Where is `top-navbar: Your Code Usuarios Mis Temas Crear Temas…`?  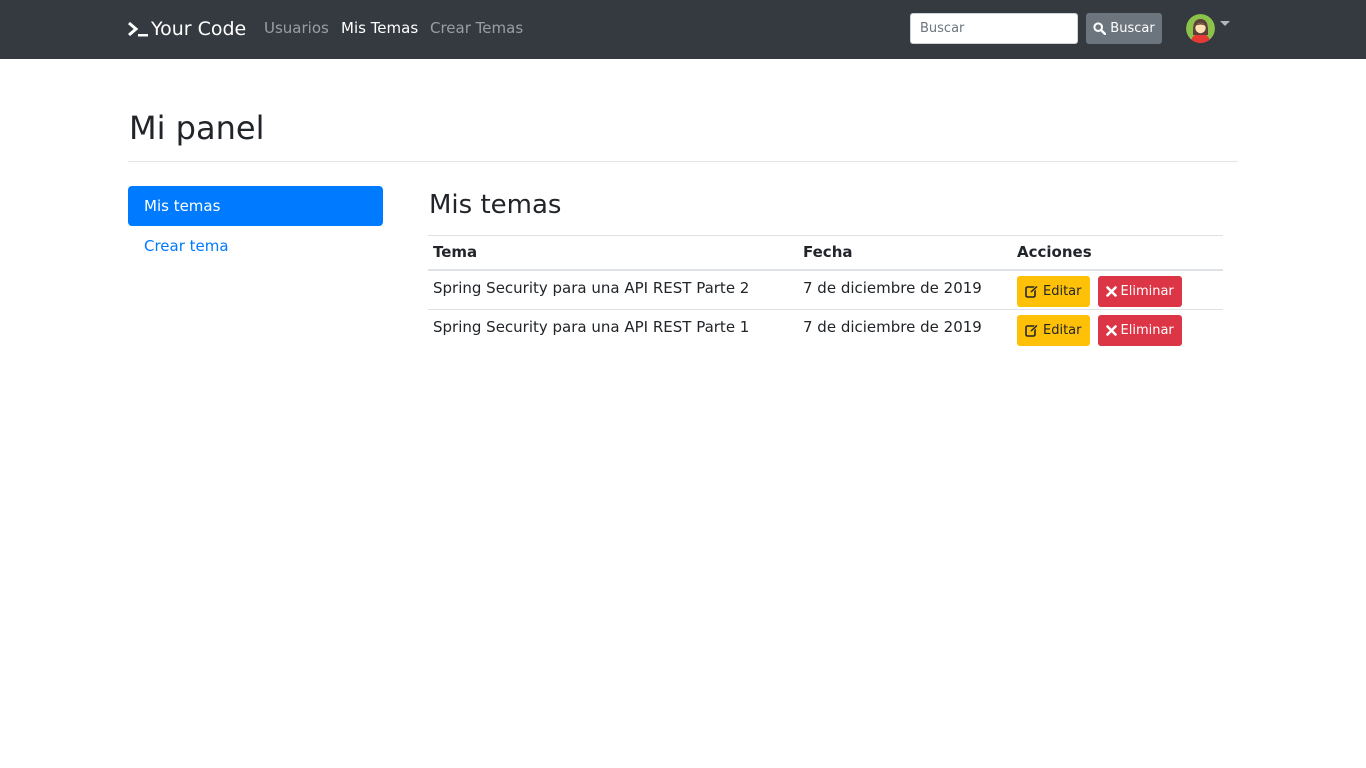
top-navbar: Your Code Usuarios Mis Temas Crear Temas… is located at coordinates (683, 29).